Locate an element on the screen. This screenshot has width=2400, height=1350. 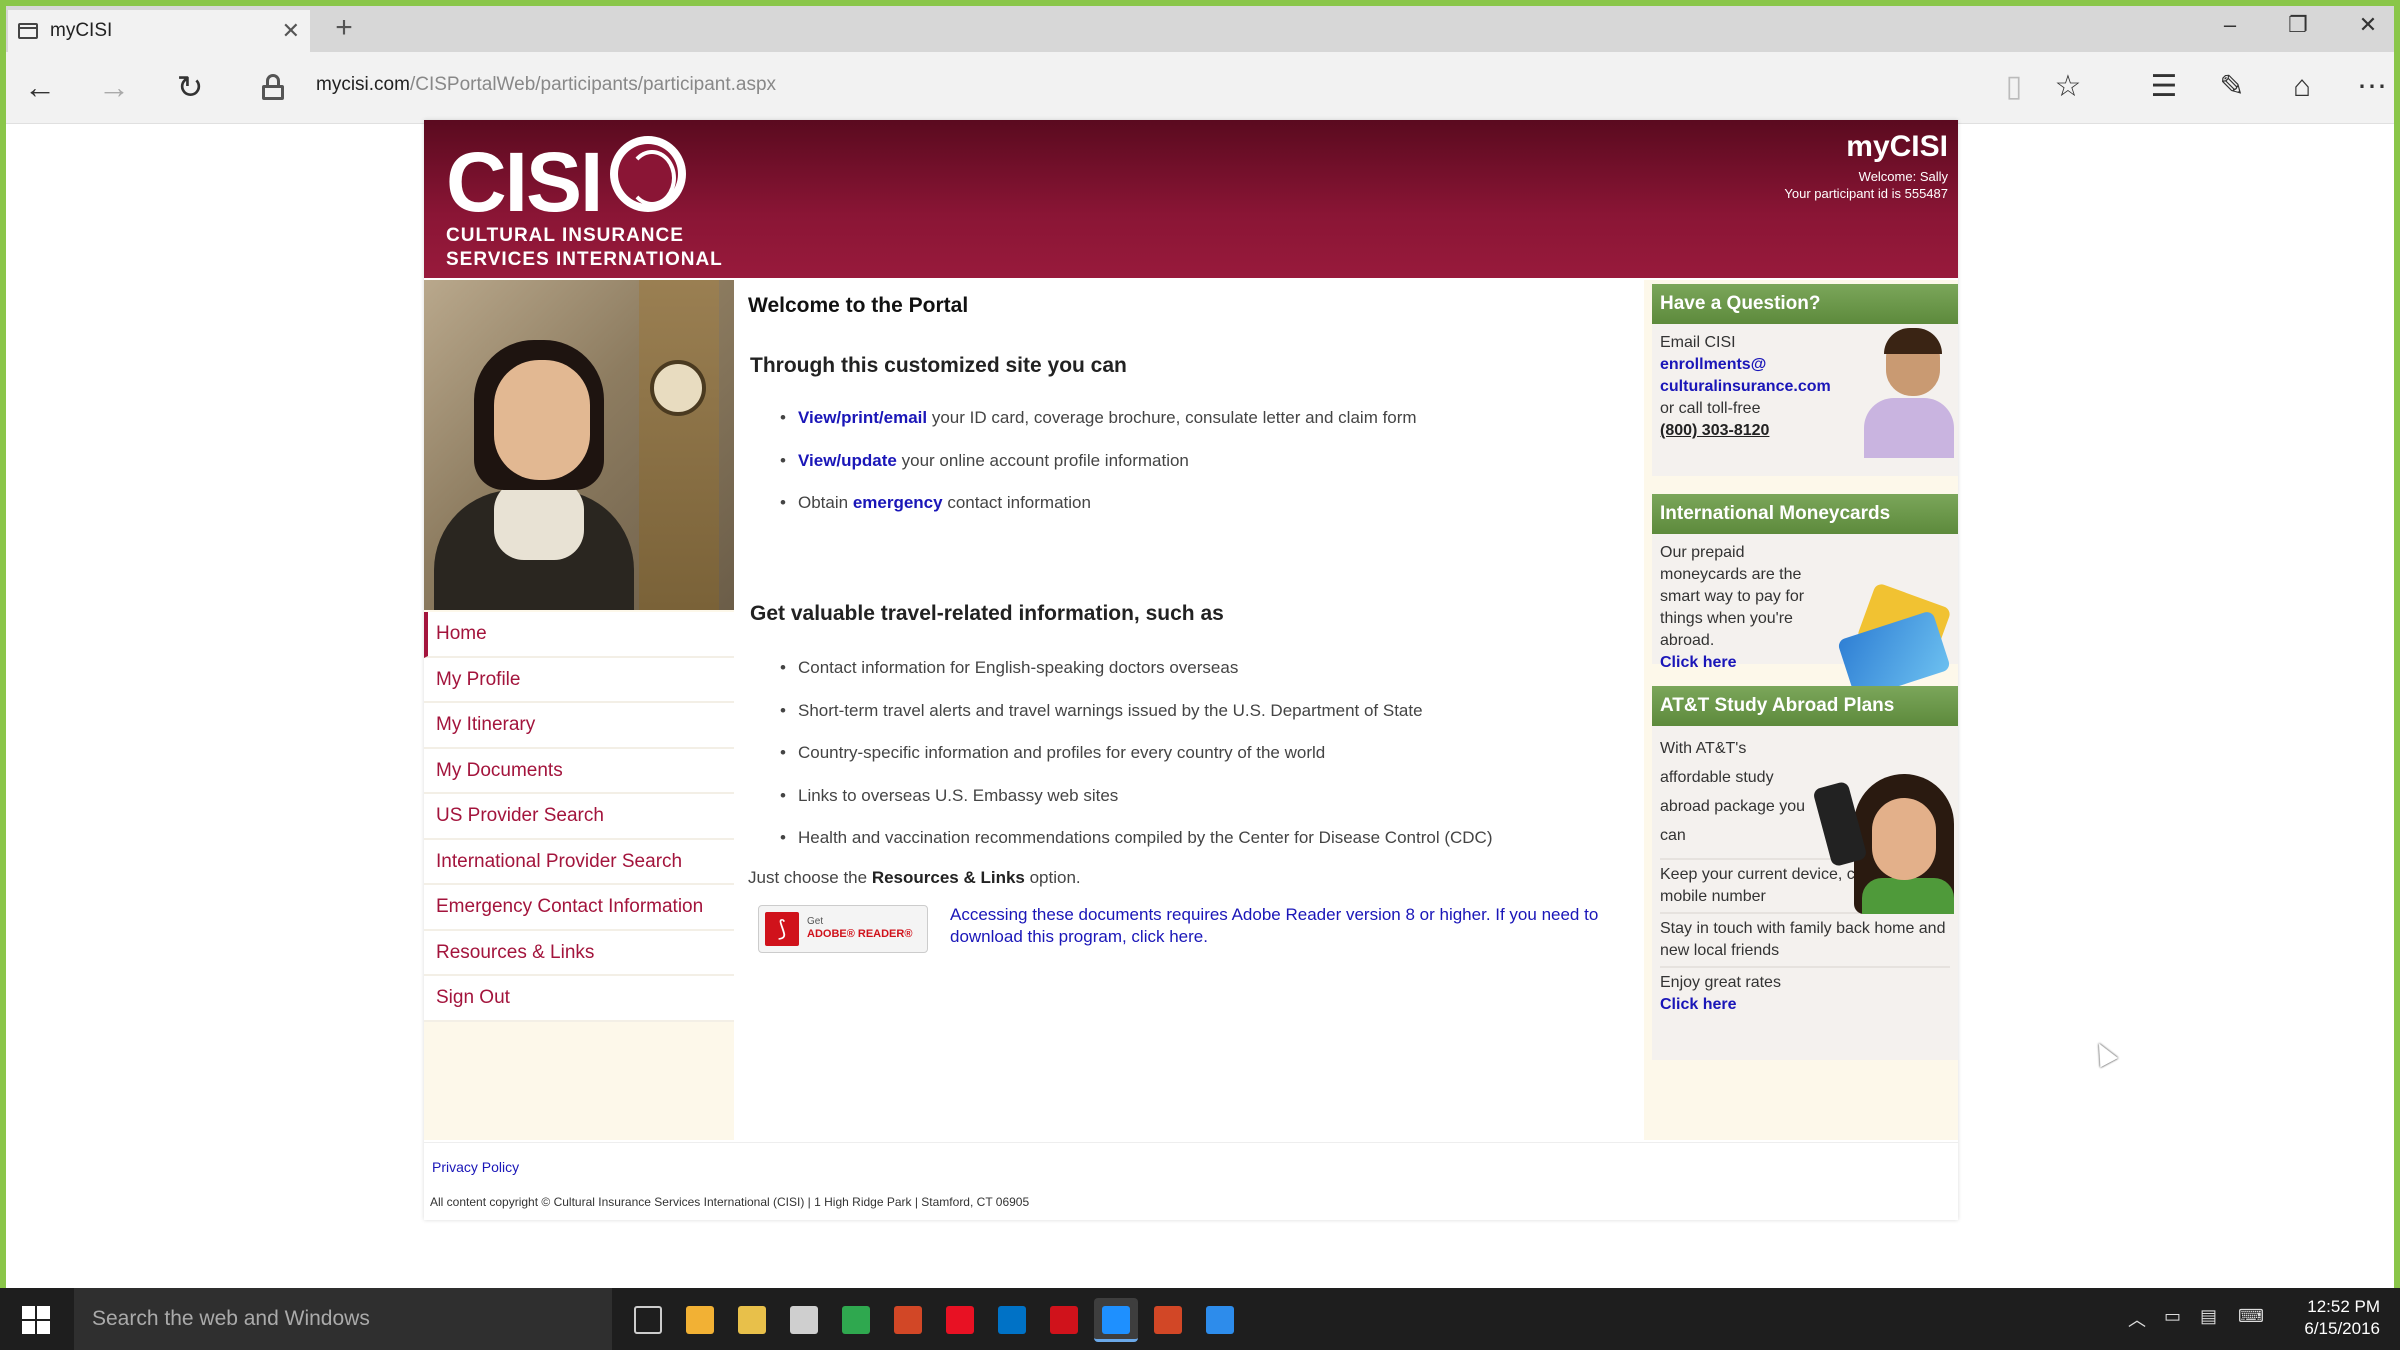
menu-item-home: Home is located at coordinates (579, 635).